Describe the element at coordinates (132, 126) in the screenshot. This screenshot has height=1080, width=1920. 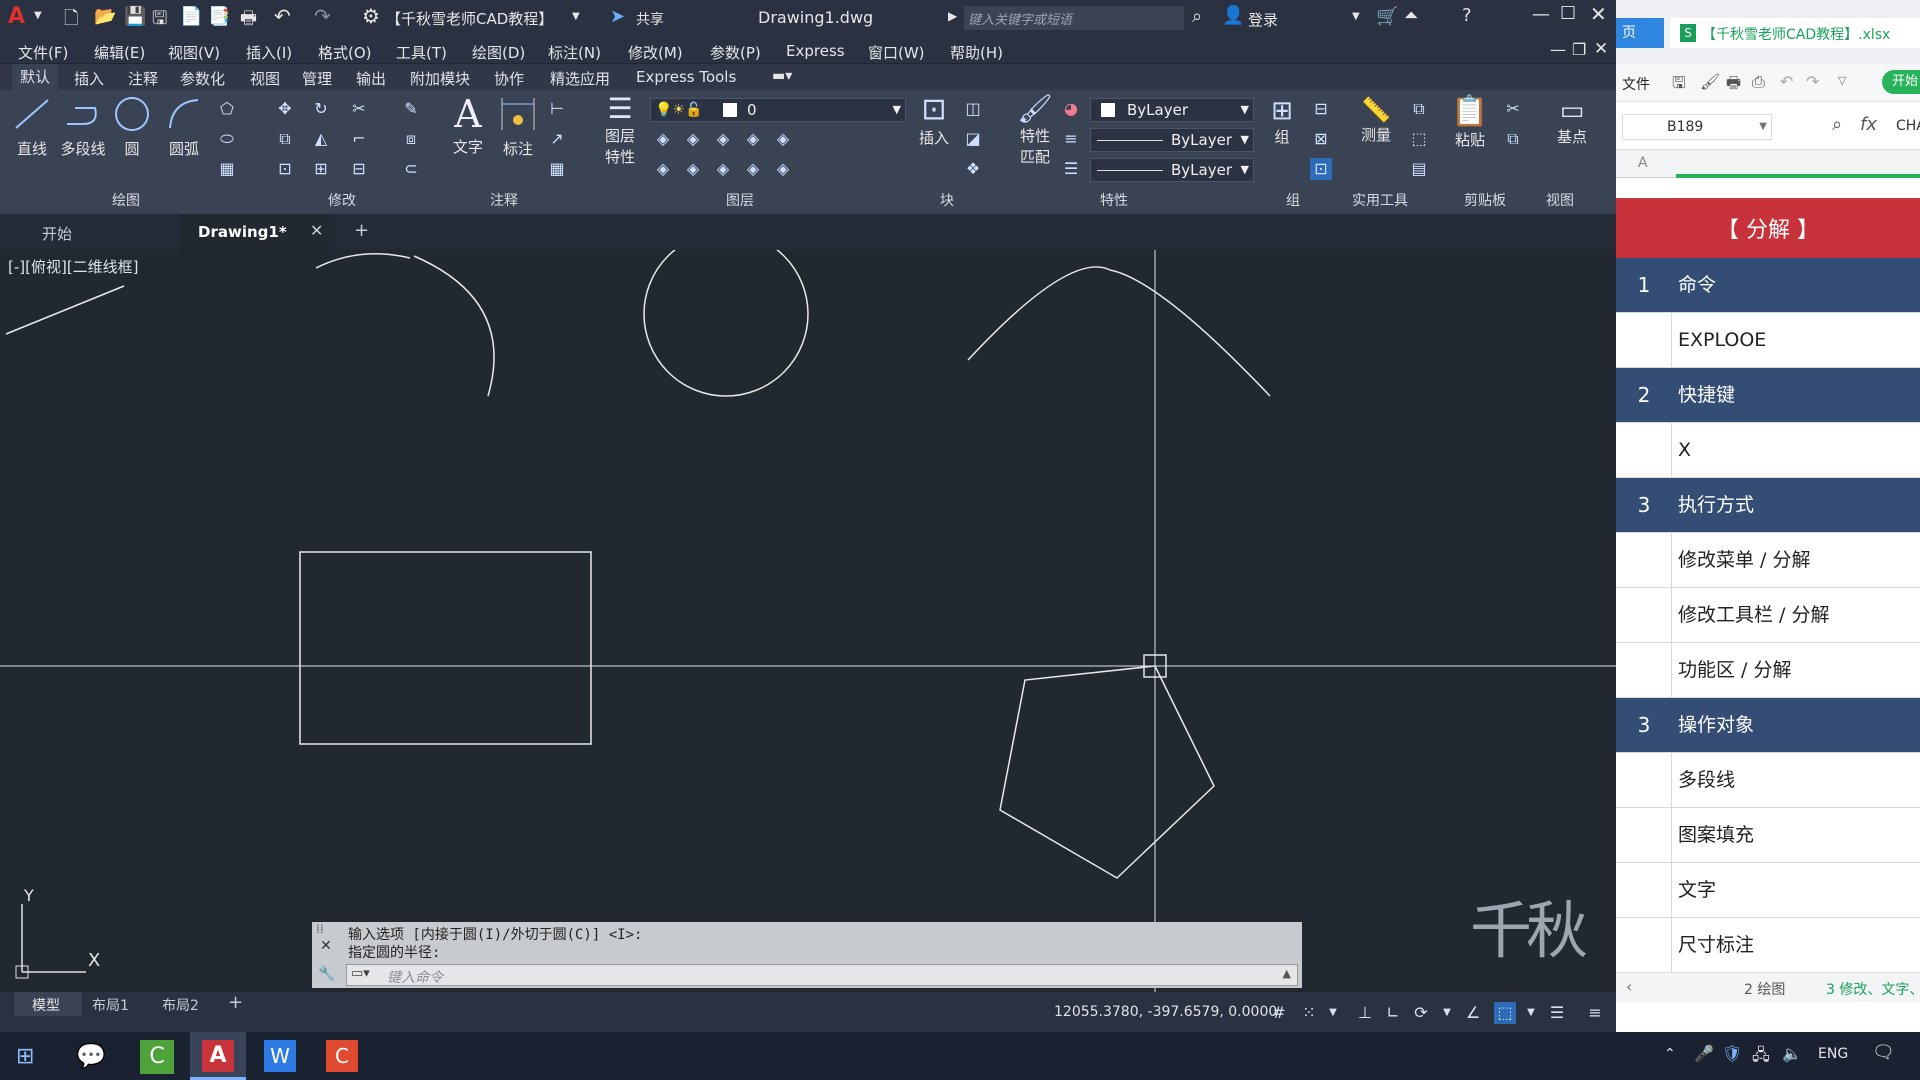
I see `circle-tool: 圆` at that location.